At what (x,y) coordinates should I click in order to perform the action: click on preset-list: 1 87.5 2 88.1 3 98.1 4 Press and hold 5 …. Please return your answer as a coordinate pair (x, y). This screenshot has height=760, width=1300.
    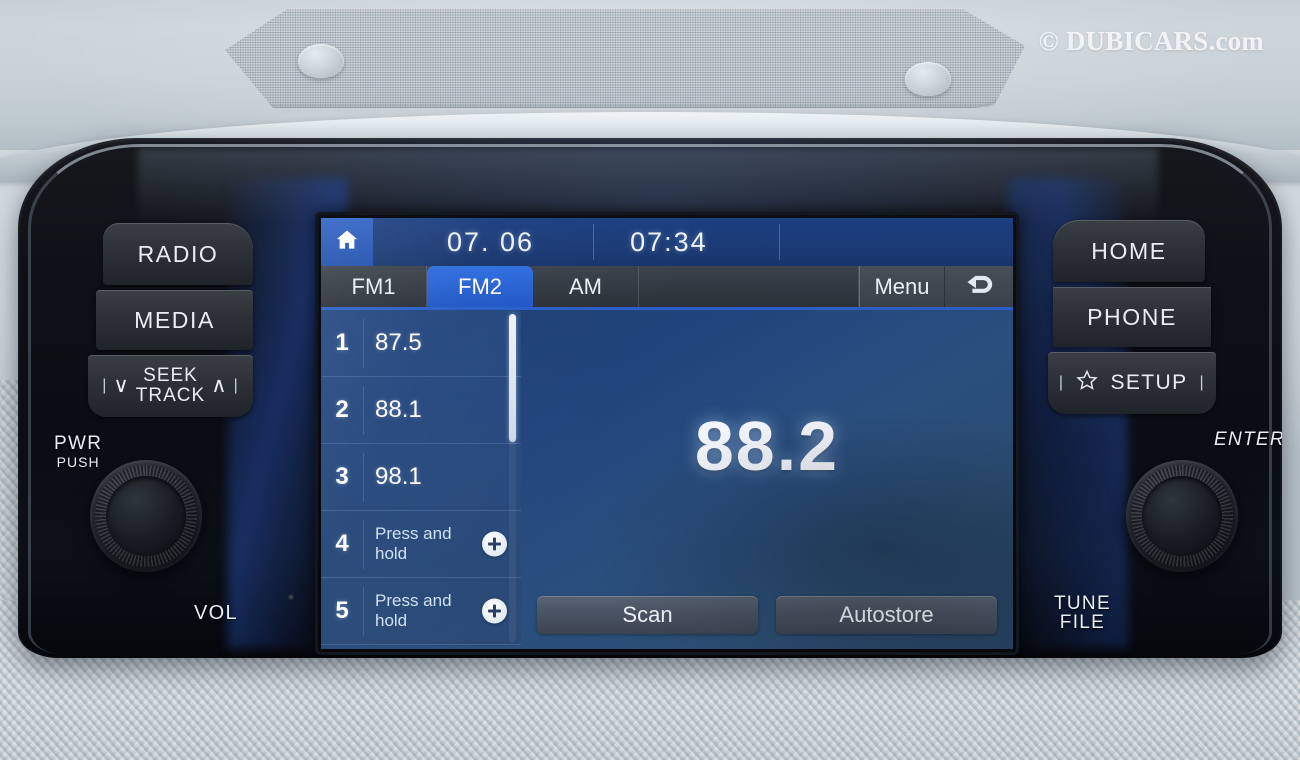
    Looking at the image, I should click on (421, 478).